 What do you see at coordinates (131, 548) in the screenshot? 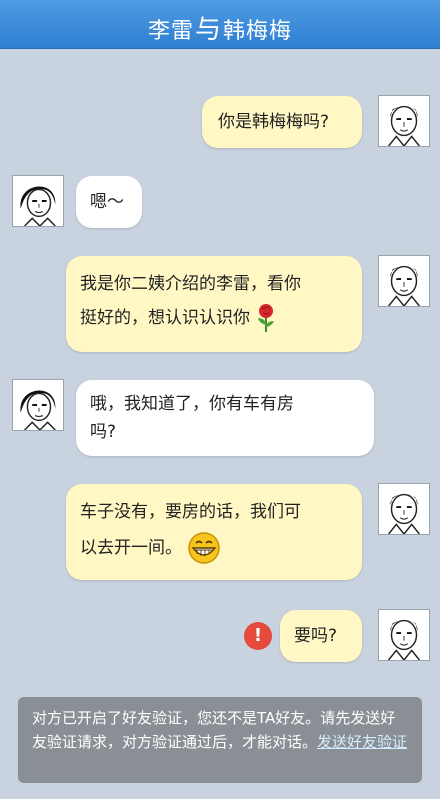
I see `message-line: 以去开一间。` at bounding box center [131, 548].